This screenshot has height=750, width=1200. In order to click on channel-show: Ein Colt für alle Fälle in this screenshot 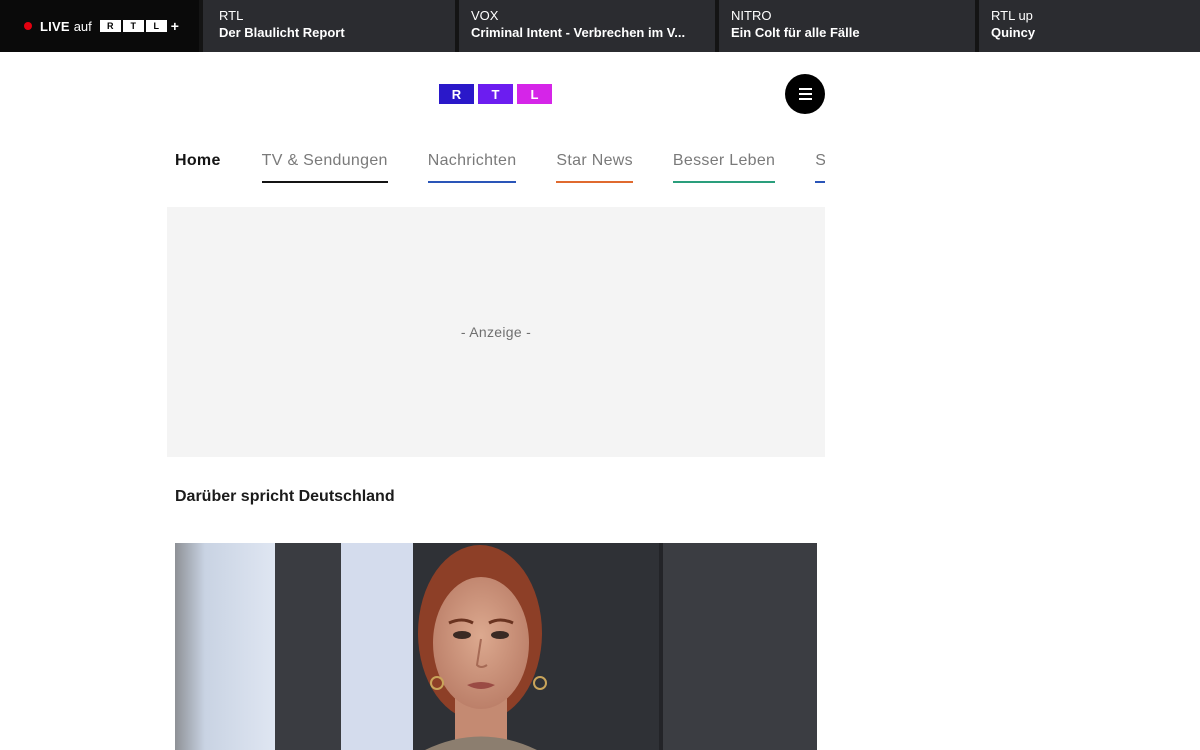, I will do `click(795, 32)`.